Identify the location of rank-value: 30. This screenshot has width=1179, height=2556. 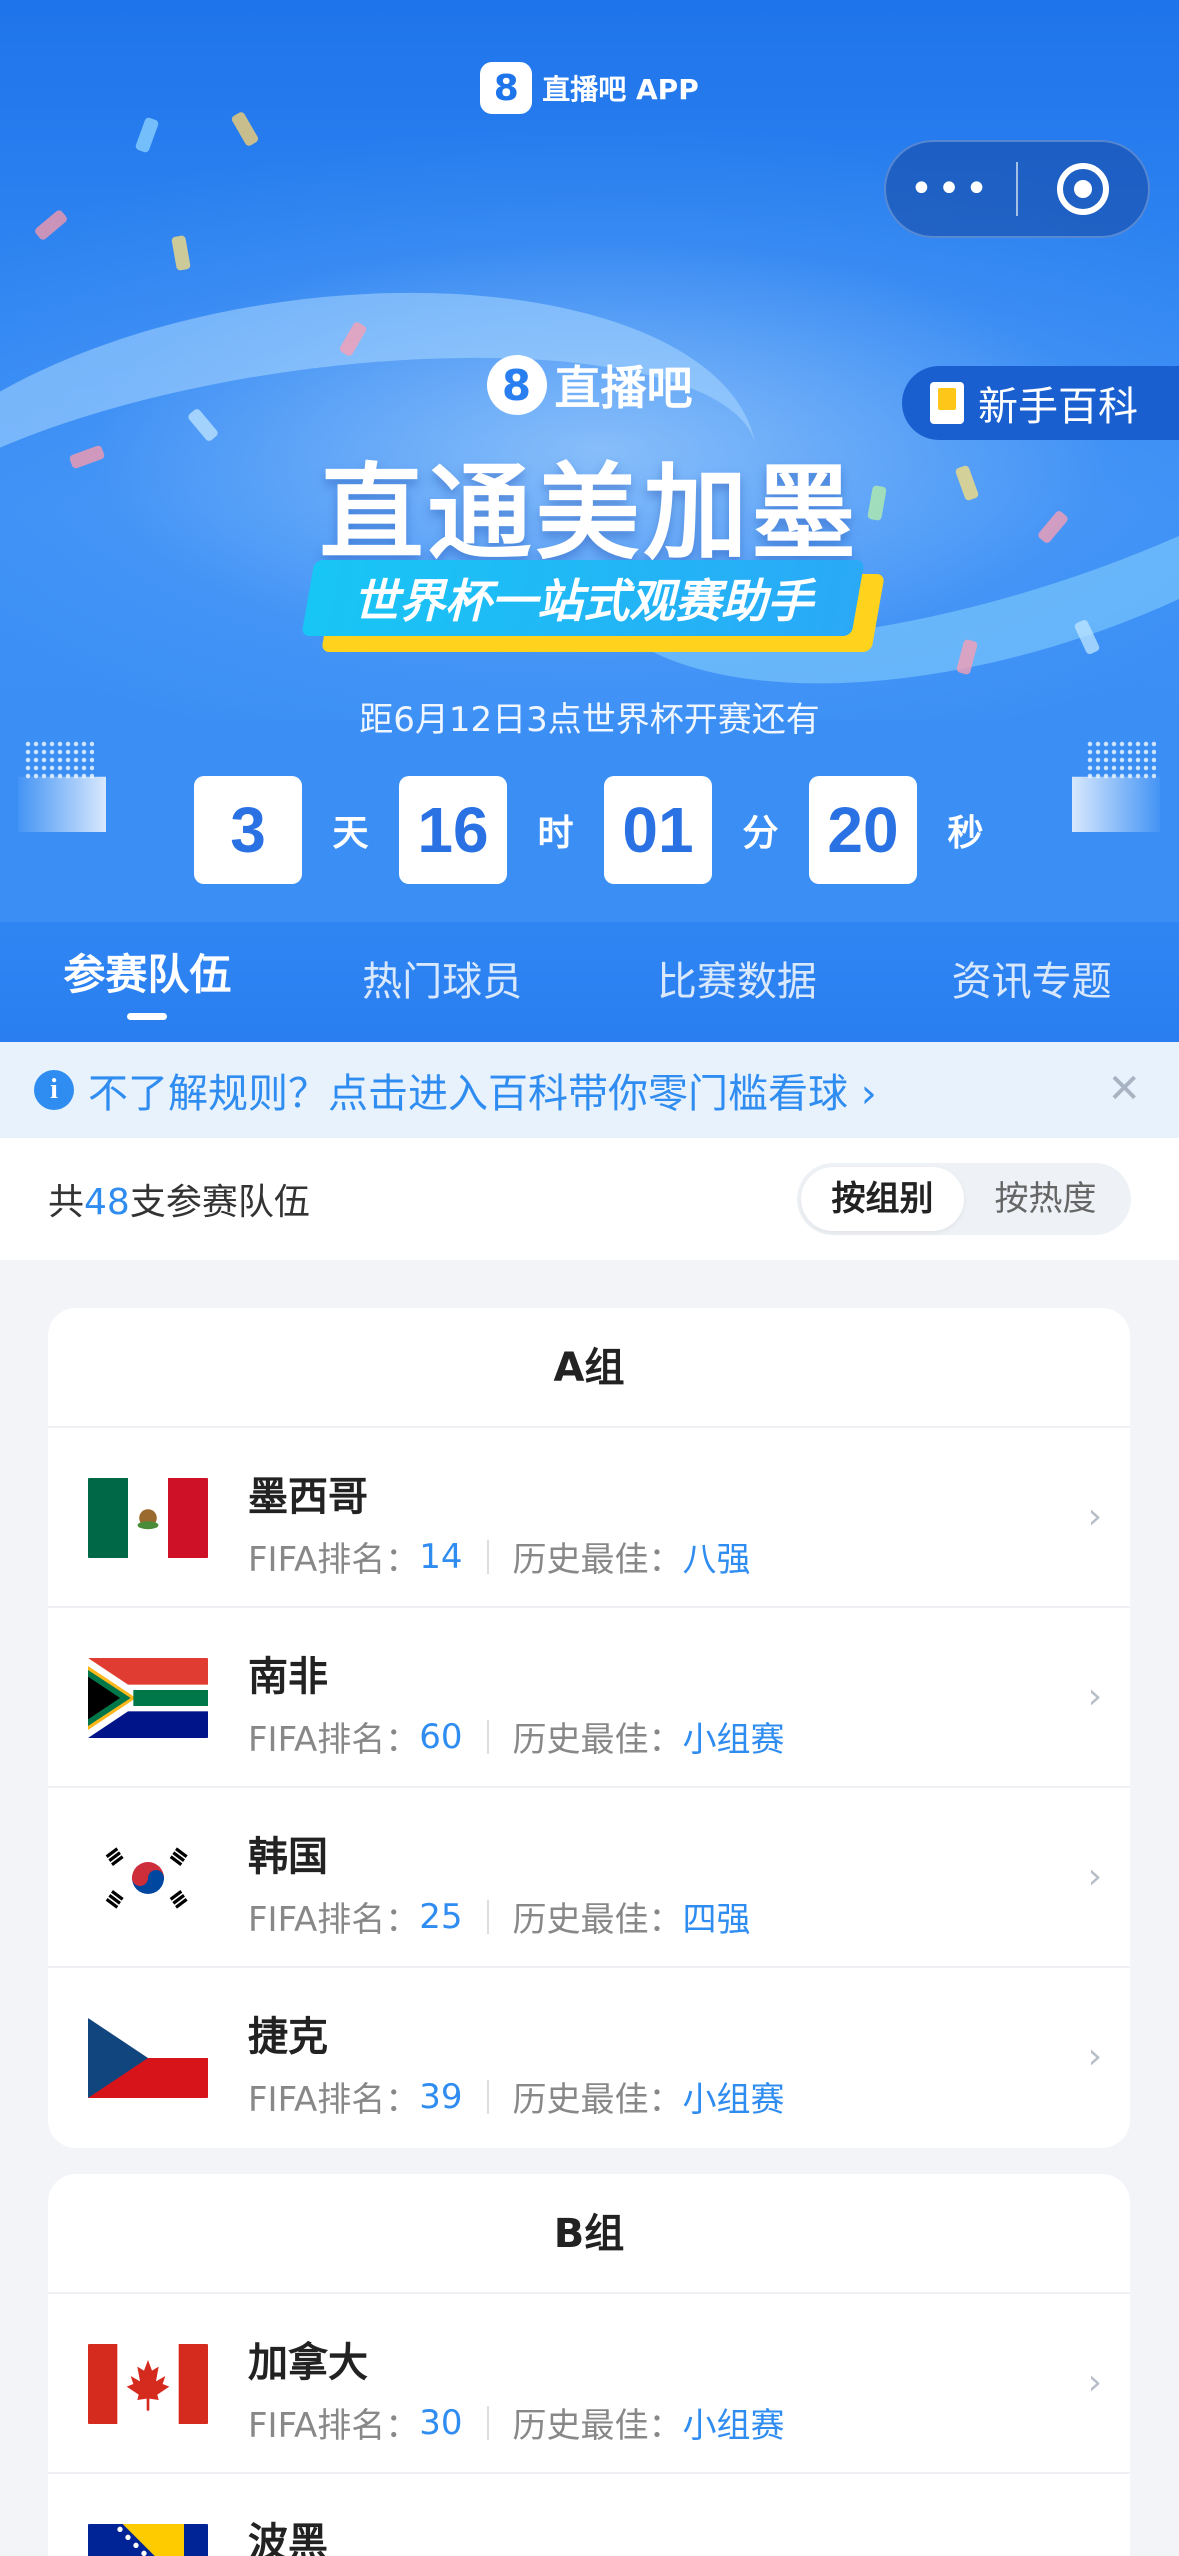
(441, 2422).